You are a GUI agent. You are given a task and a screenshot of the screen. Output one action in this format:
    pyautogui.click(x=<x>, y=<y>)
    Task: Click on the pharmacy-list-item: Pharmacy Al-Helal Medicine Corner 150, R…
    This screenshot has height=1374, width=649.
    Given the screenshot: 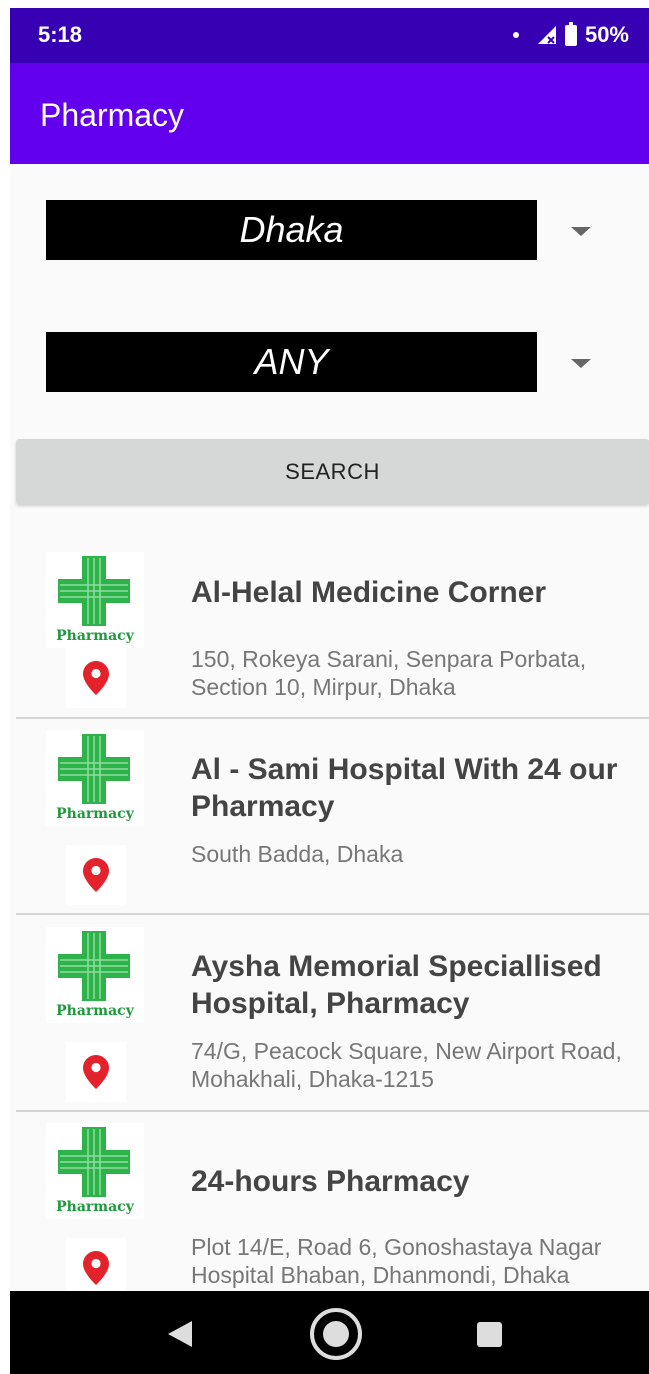 What is the action you would take?
    pyautogui.click(x=329, y=621)
    